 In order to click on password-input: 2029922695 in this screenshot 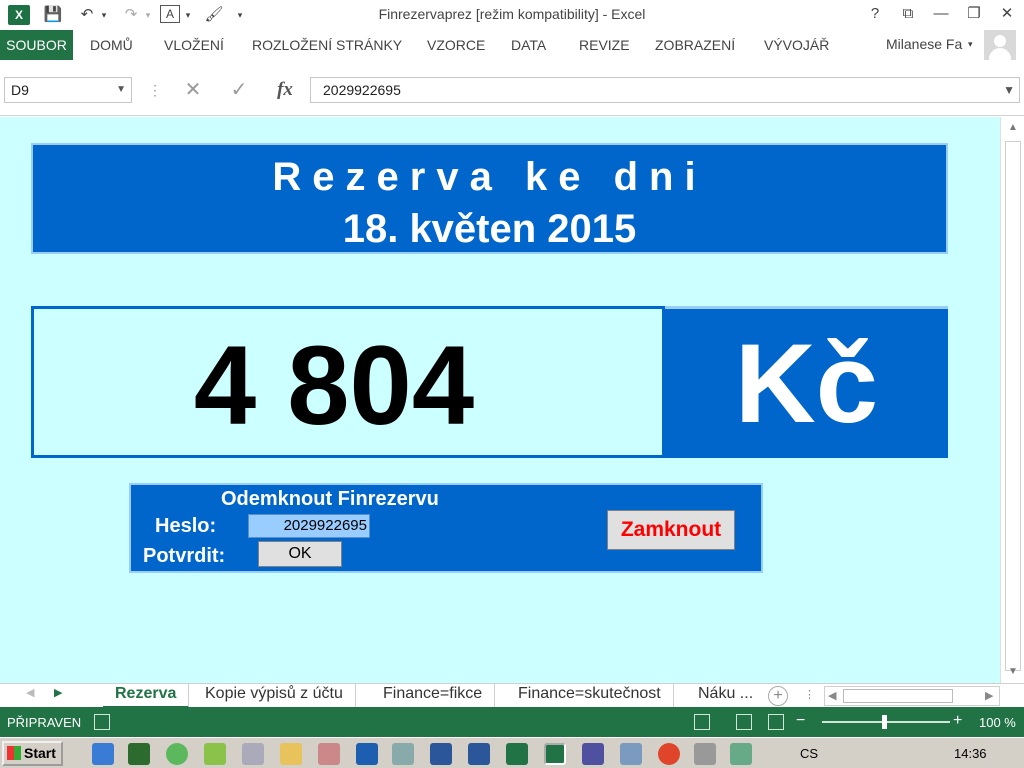, I will do `click(309, 526)`.